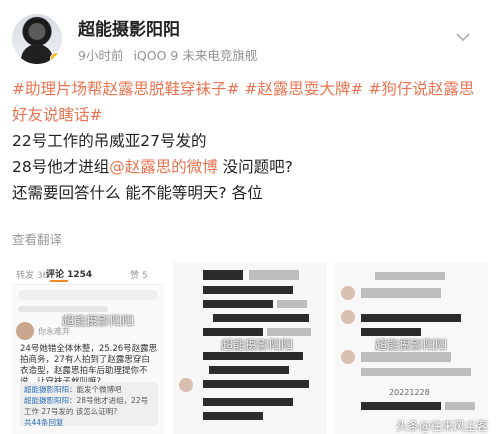  I want to click on reply-item: 超能摄影阳阳：能发个微博吧, so click(89, 389).